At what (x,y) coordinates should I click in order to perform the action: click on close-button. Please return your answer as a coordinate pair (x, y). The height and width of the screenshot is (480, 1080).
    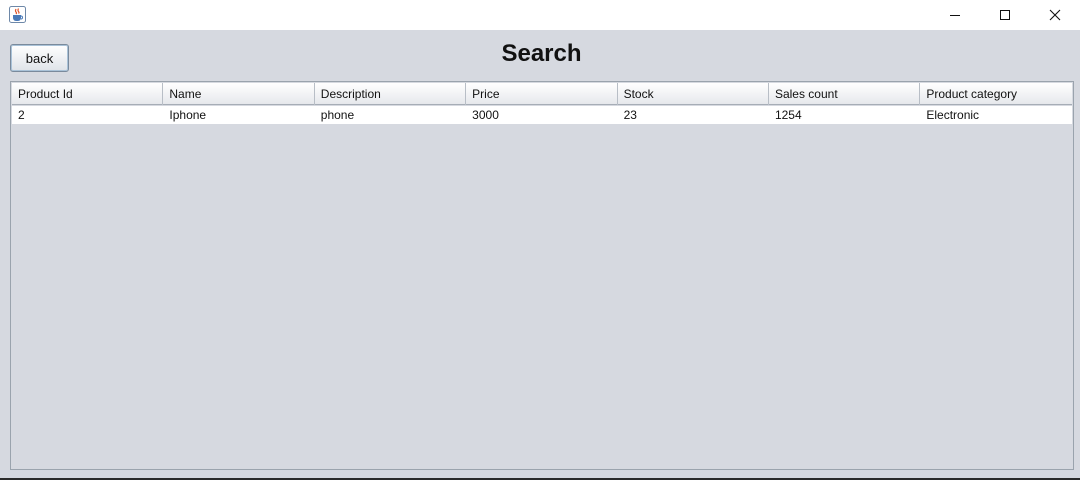
    Looking at the image, I should click on (1055, 15).